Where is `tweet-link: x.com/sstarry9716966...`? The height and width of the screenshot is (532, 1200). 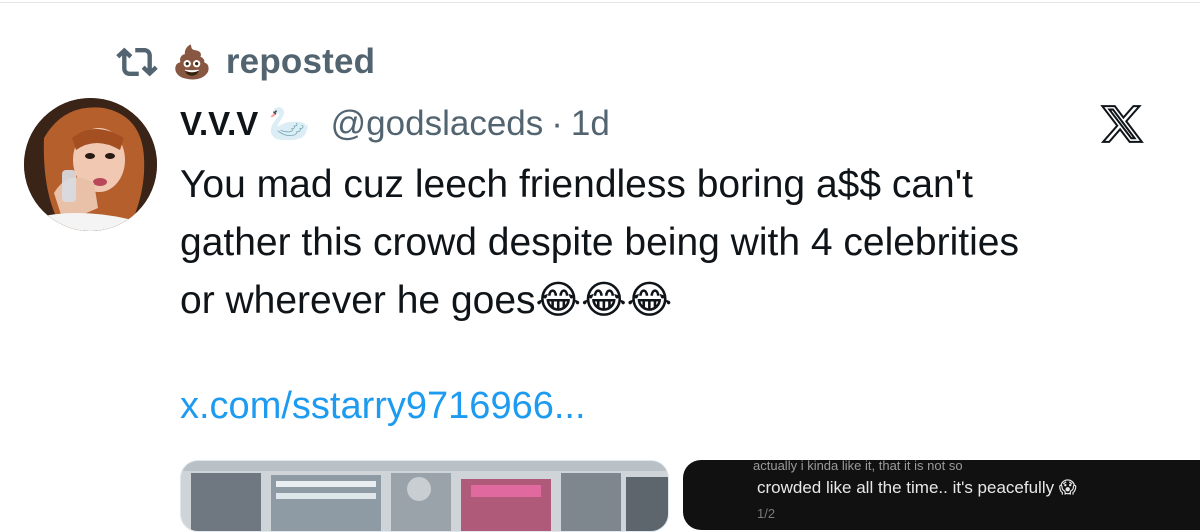
tweet-link: x.com/sstarry9716966... is located at coordinates (383, 406).